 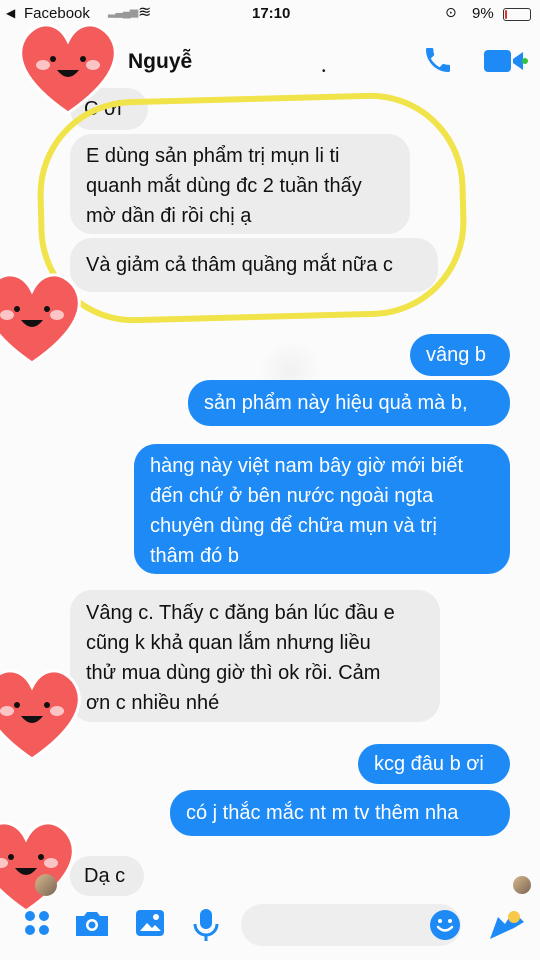 I want to click on phone-icon, so click(x=438, y=62).